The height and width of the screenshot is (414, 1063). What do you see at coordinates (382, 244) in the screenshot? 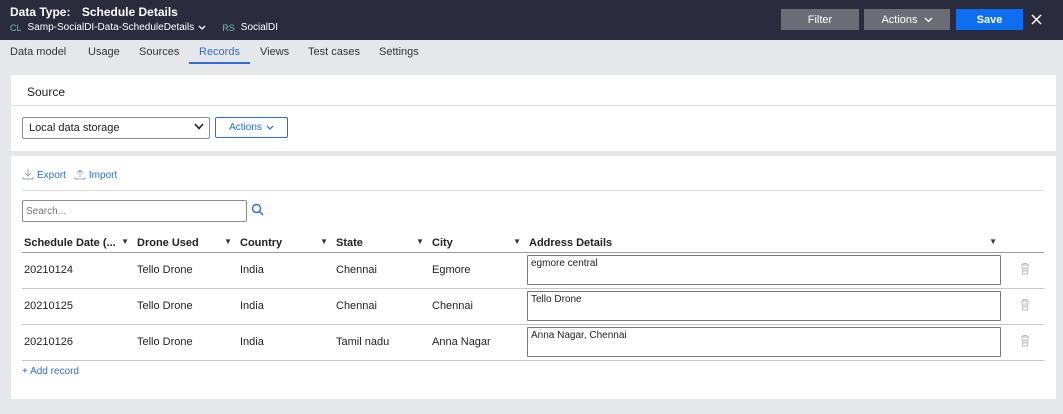
I see `column-header-state: State ▼` at bounding box center [382, 244].